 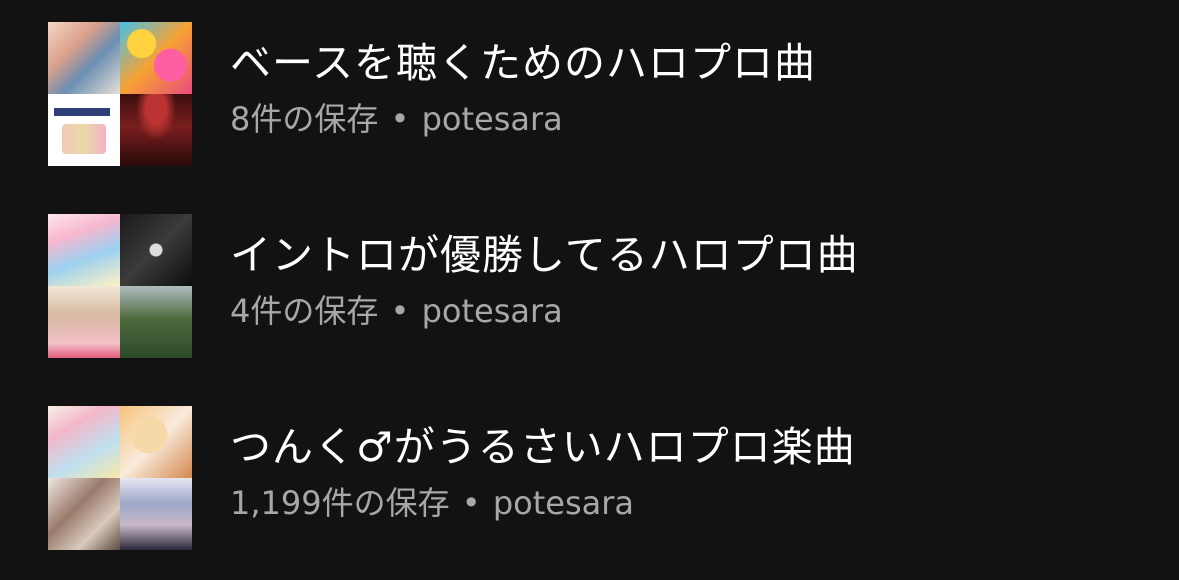 What do you see at coordinates (544, 255) in the screenshot?
I see `playlist-title: イントロが優勝してるハロプロ曲` at bounding box center [544, 255].